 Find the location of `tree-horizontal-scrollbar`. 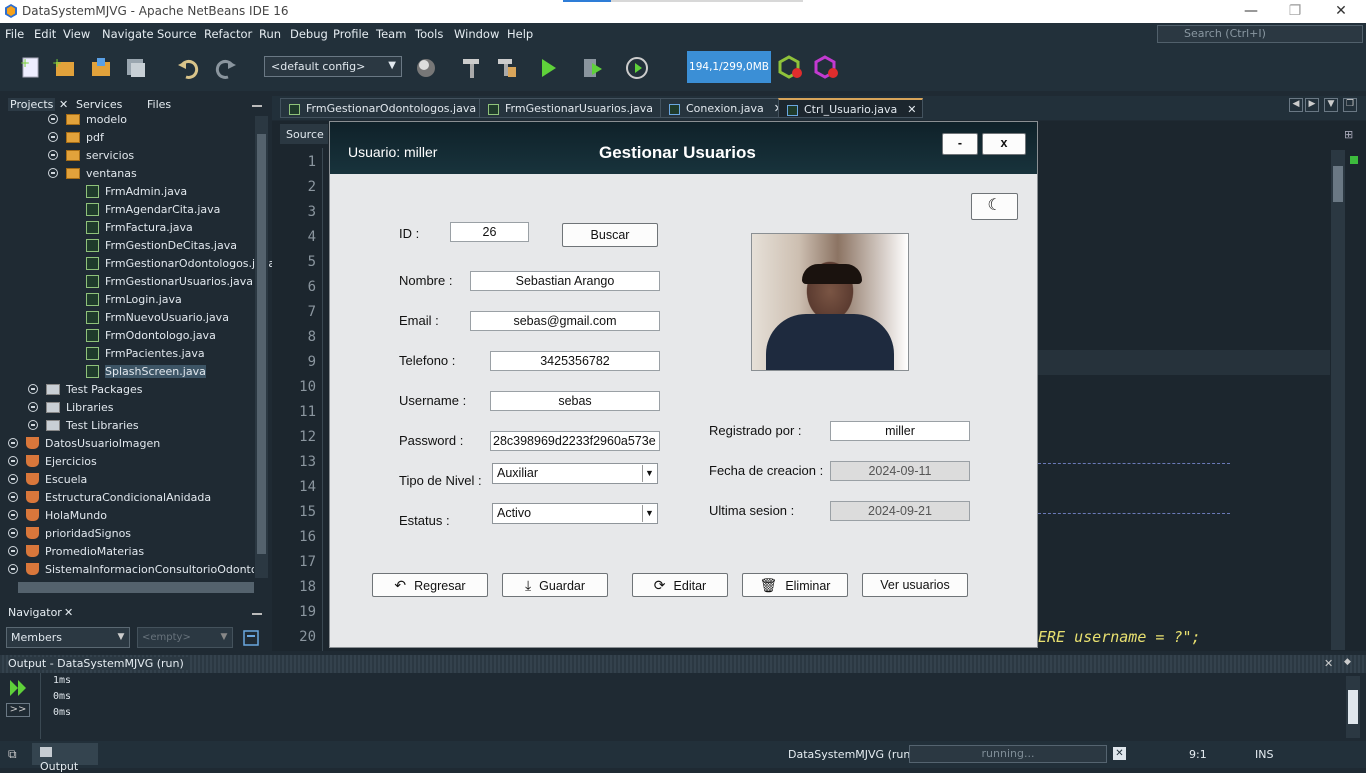

tree-horizontal-scrollbar is located at coordinates (136, 587).